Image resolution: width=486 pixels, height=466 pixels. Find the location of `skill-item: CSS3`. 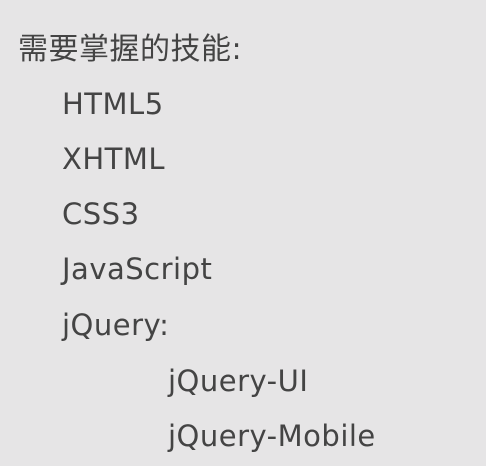

skill-item: CSS3 is located at coordinates (101, 214).